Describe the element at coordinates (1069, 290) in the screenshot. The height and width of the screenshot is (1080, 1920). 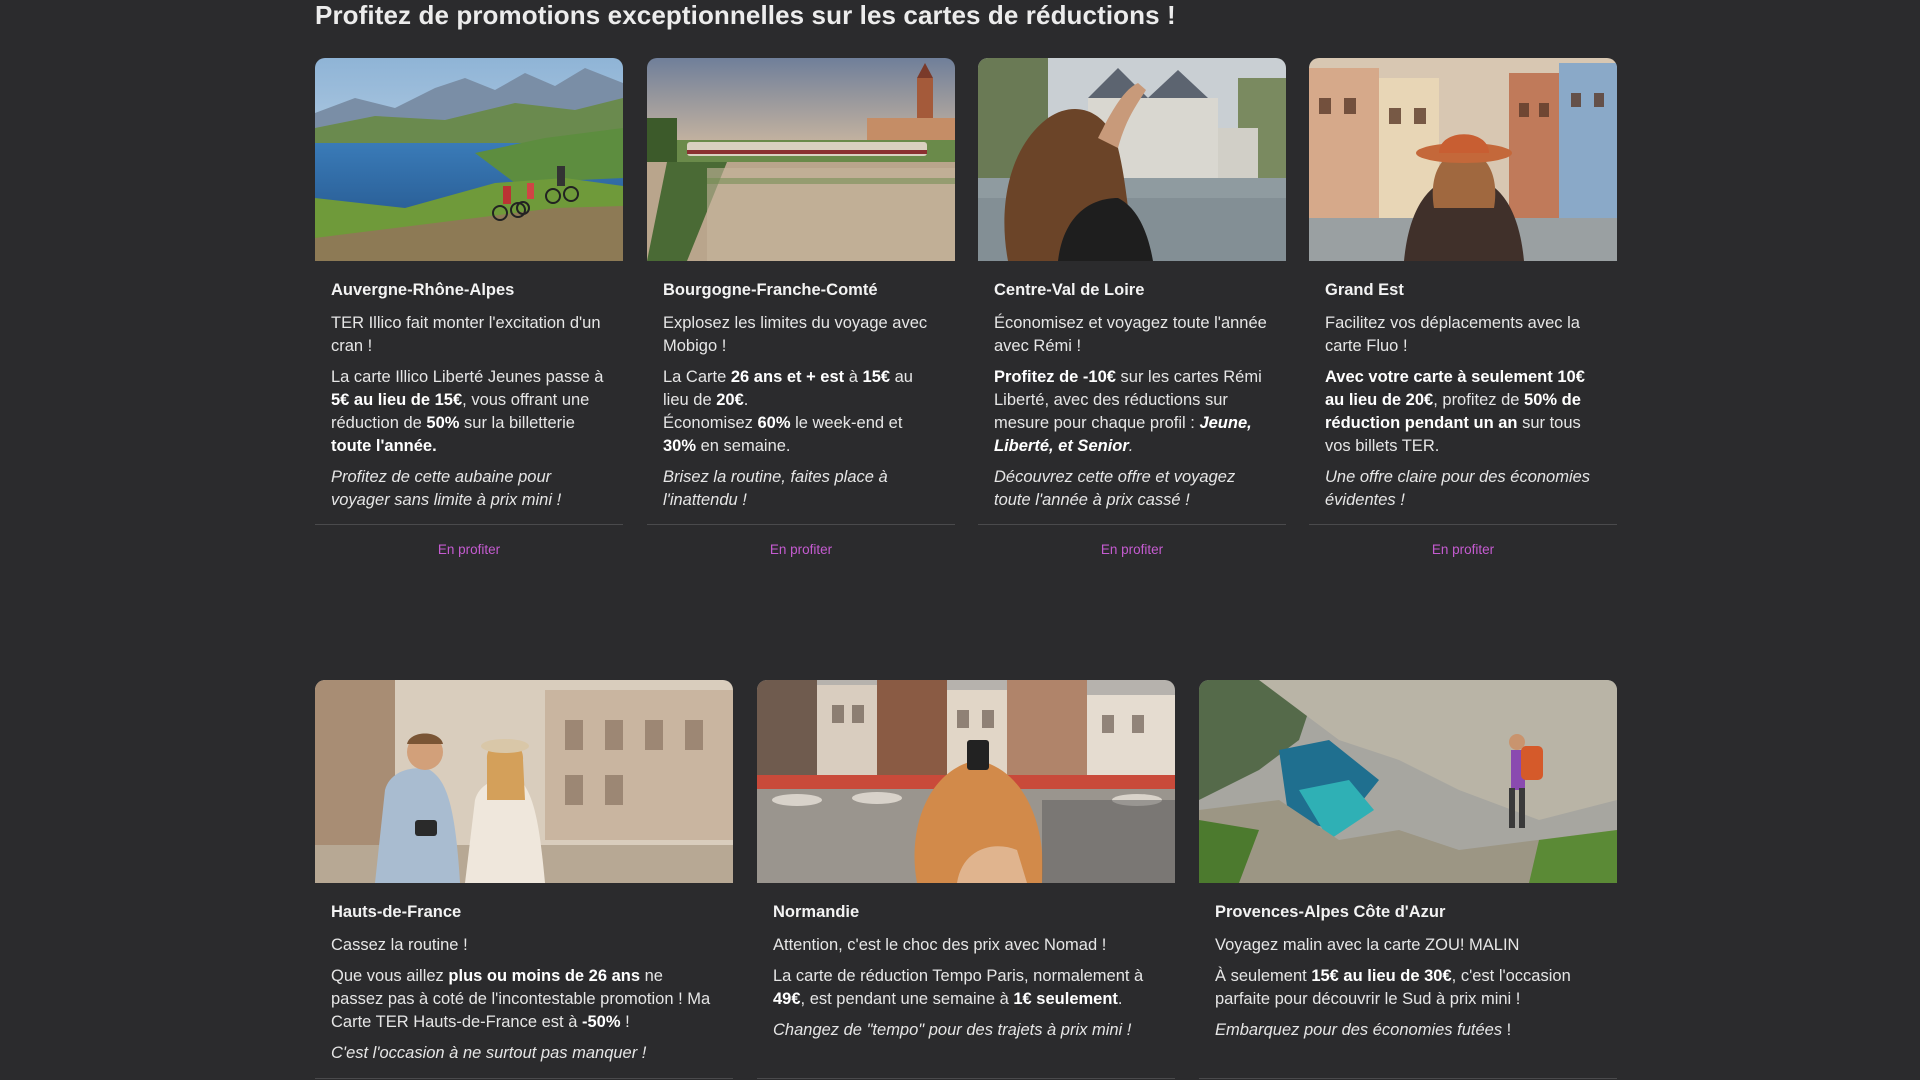
I see `card-region-title: Centre-Val de Loire` at that location.